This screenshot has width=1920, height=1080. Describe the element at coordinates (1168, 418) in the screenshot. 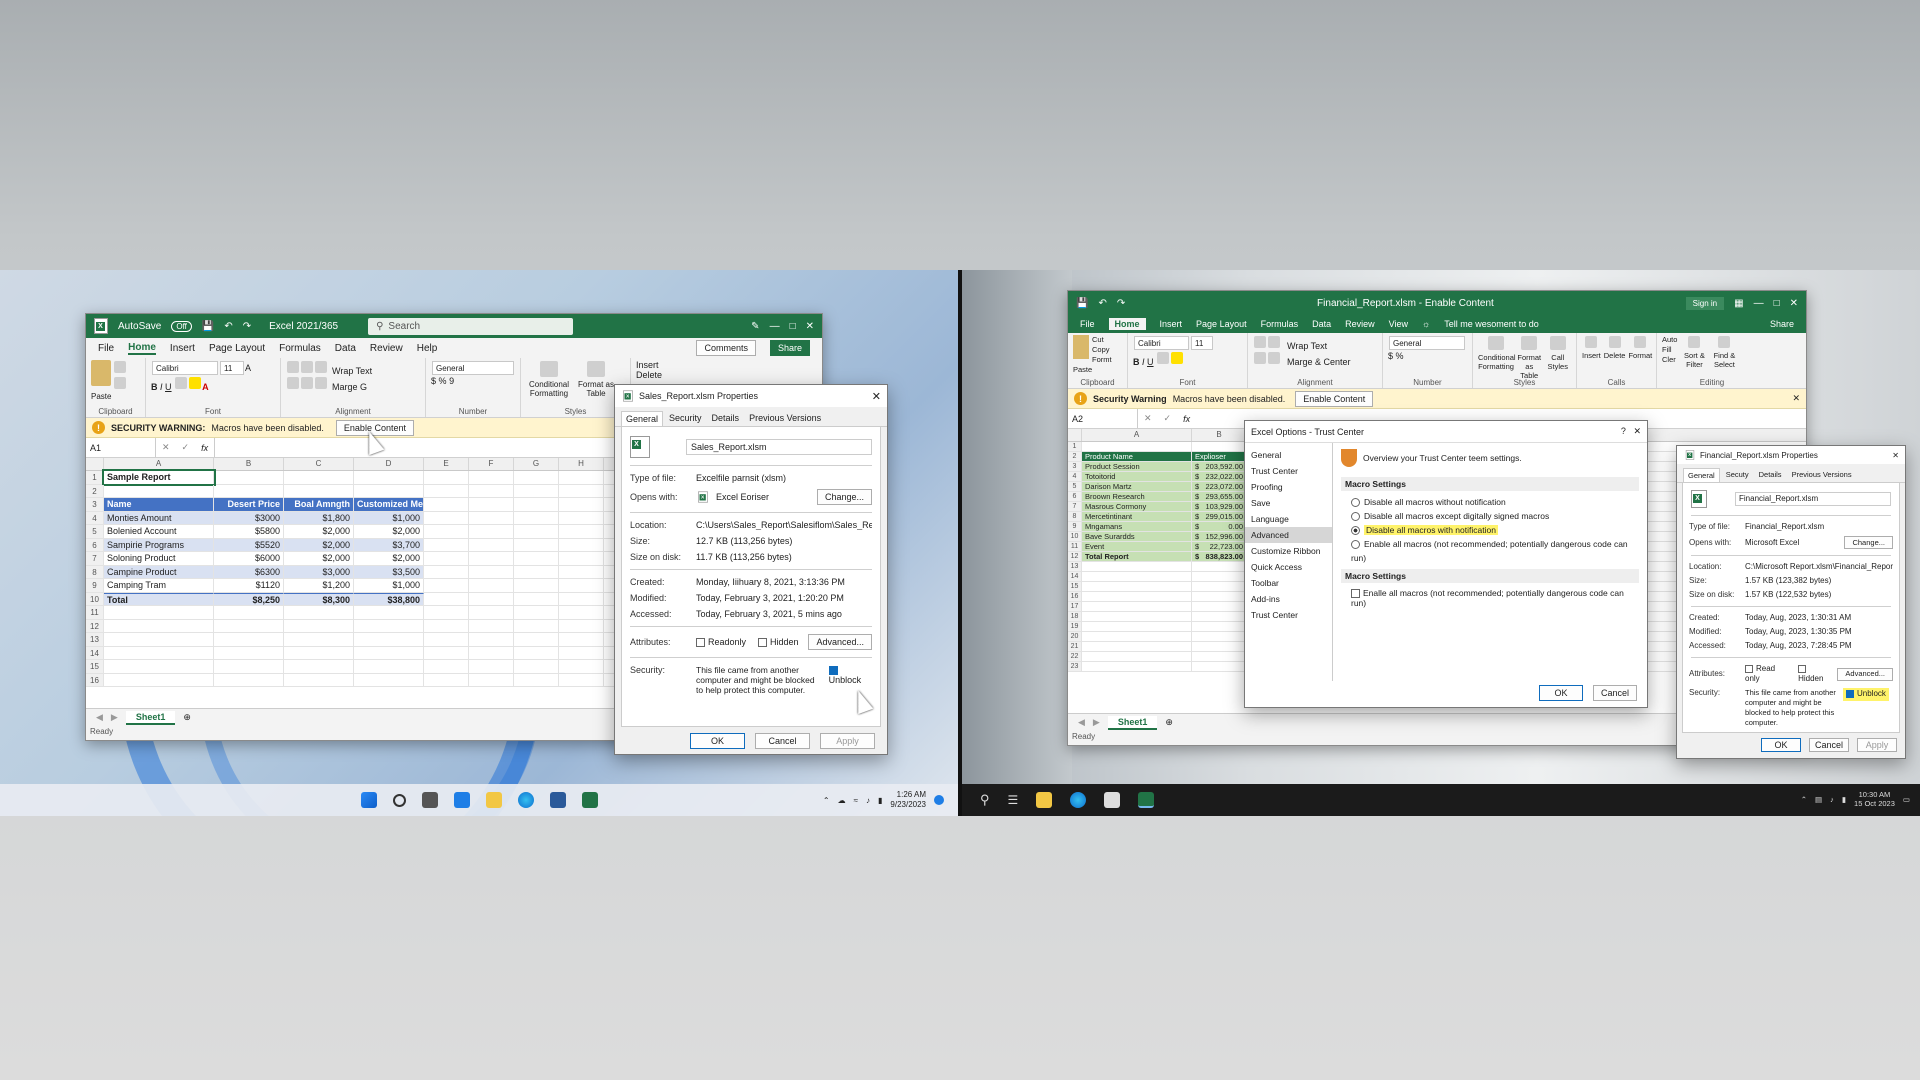

I see `confirm-entry-icon: ✓` at that location.